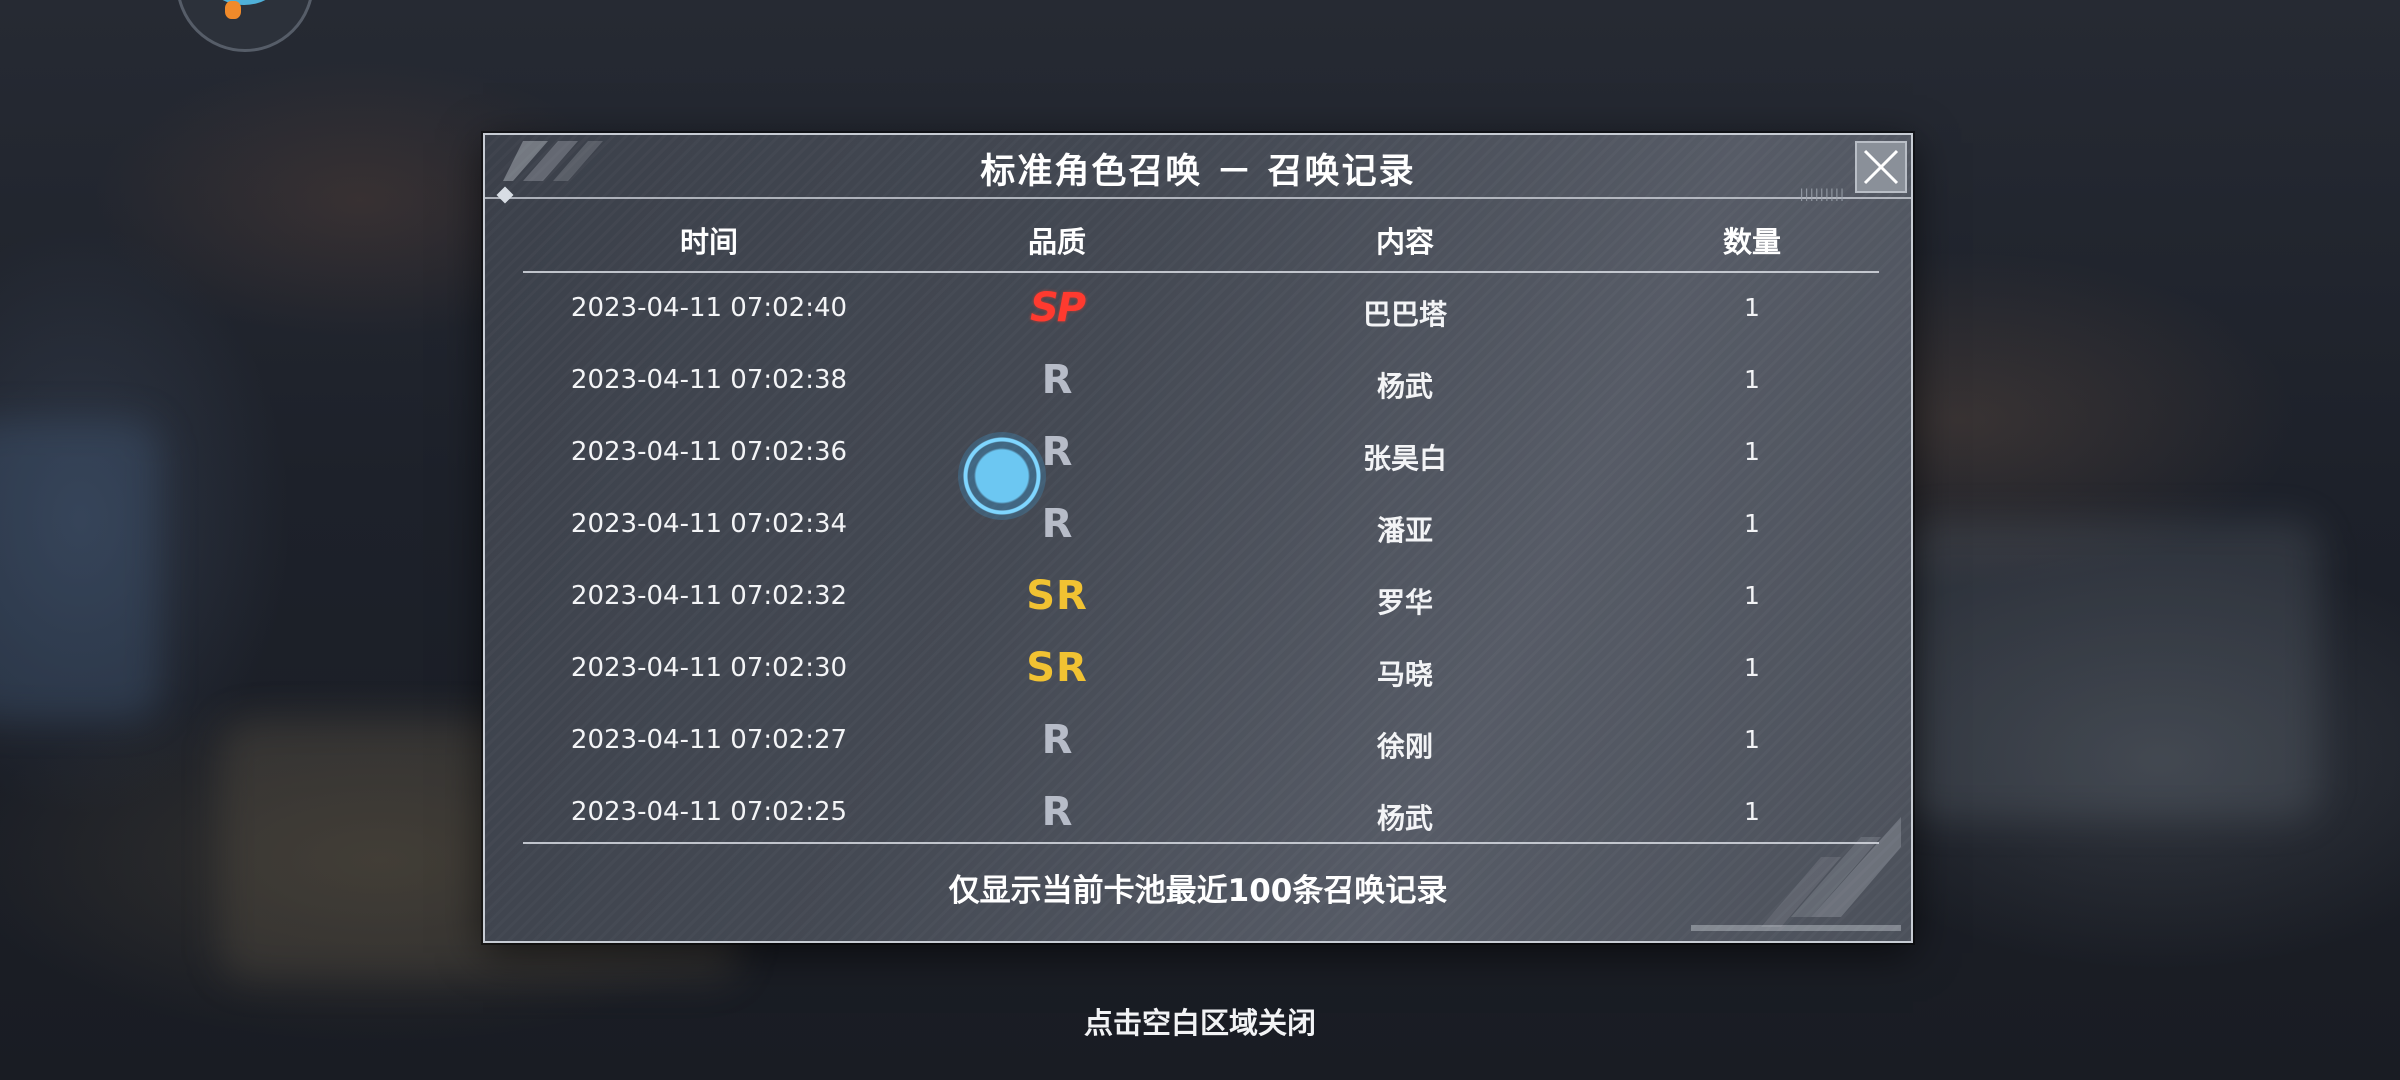 The width and height of the screenshot is (2400, 1080). Describe the element at coordinates (1057, 308) in the screenshot. I see `quality-badge: SP` at that location.